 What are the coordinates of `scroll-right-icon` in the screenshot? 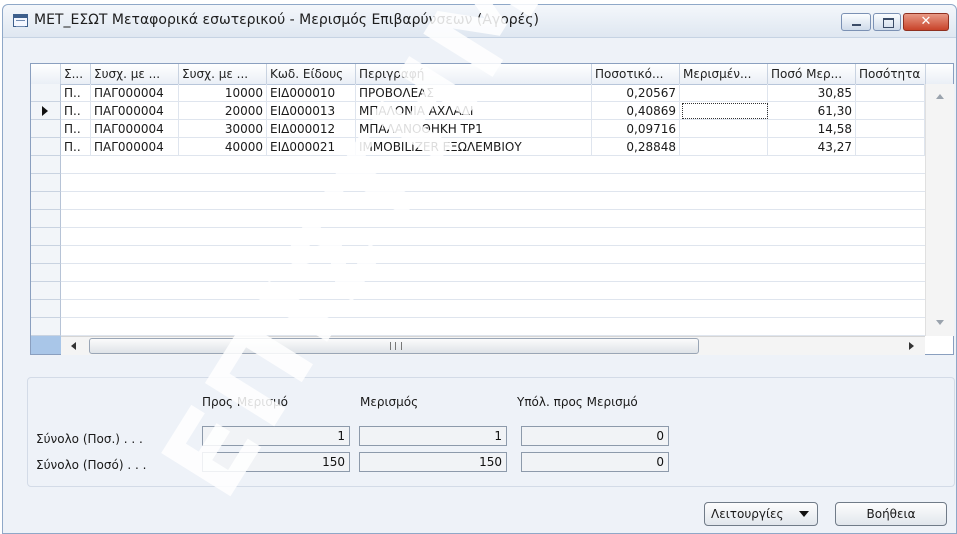 It's located at (911, 346).